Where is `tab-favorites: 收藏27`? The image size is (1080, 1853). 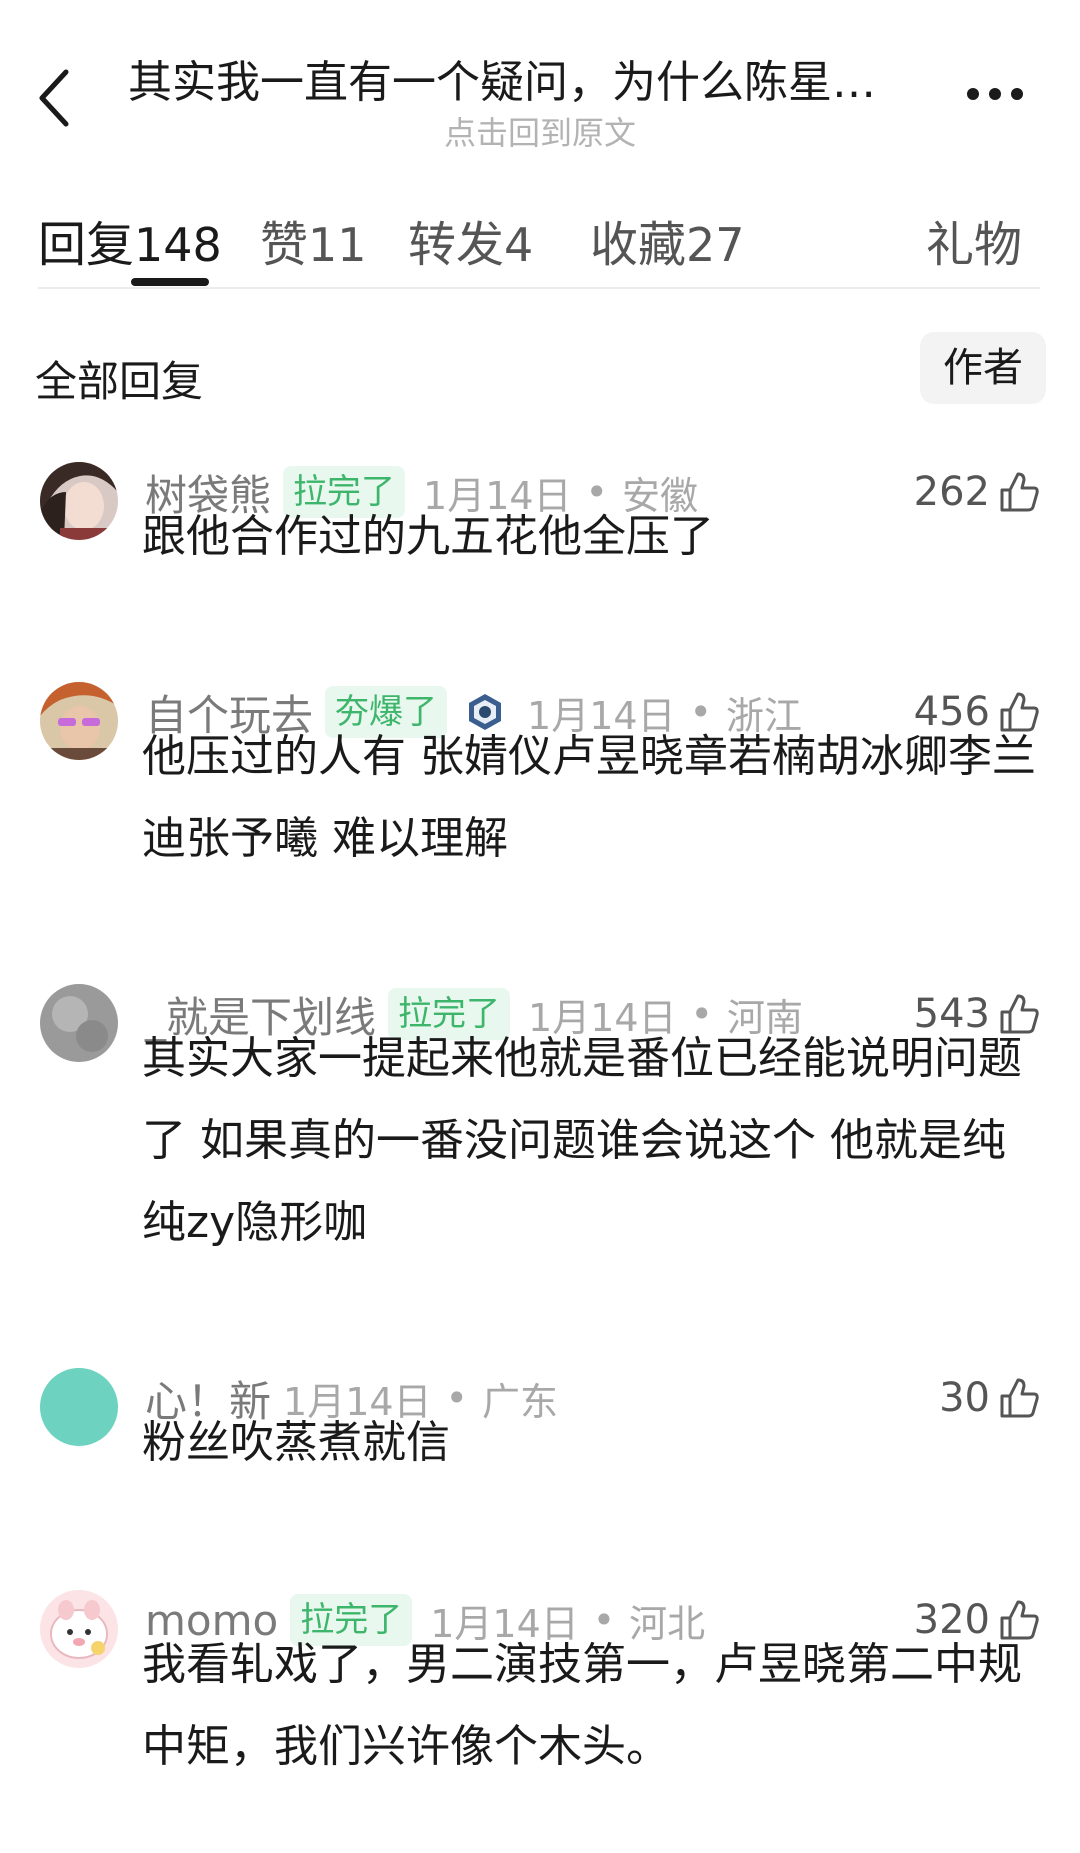
tab-favorites: 收藏27 is located at coordinates (667, 240).